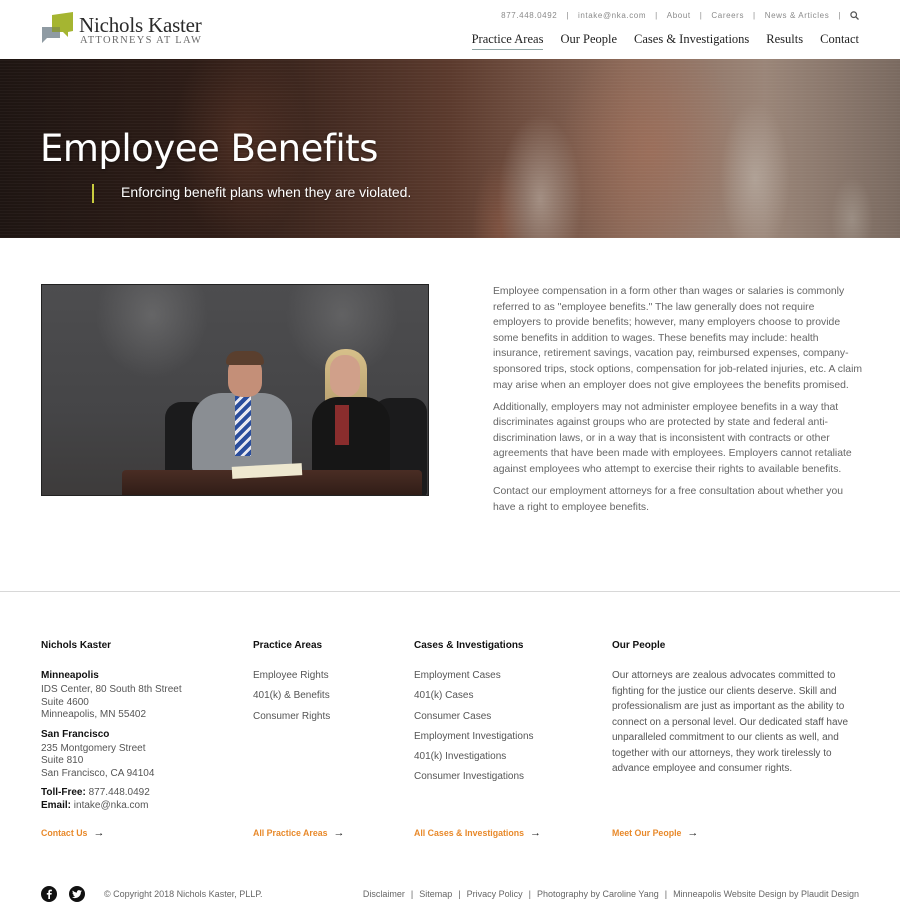  Describe the element at coordinates (290, 833) in the screenshot. I see `all-practice-areas-label: All Practice Areas` at that location.